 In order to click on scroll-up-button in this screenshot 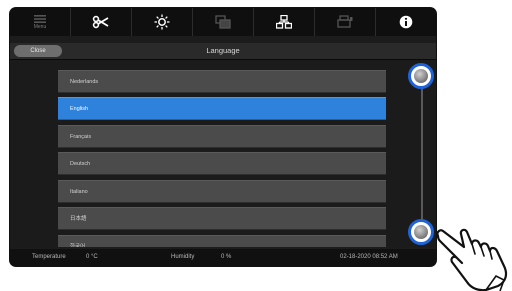, I will do `click(421, 76)`.